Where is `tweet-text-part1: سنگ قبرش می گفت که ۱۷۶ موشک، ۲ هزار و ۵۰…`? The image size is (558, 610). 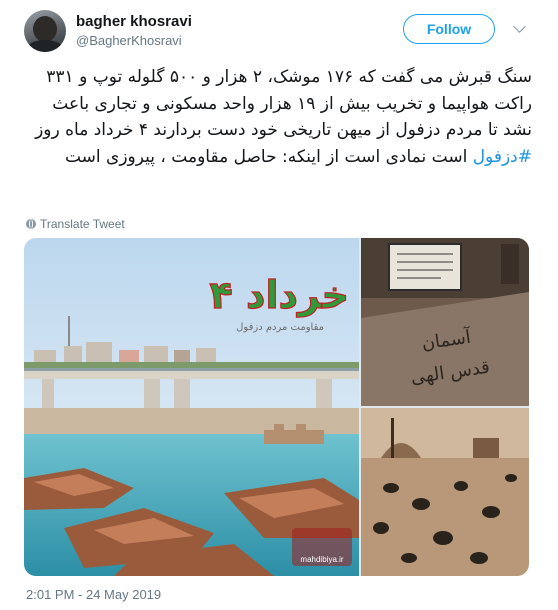
tweet-text-part1: سنگ قبرش می گفت که ۱۷۶ موشک، ۲ هزار و ۵۰… is located at coordinates (283, 103).